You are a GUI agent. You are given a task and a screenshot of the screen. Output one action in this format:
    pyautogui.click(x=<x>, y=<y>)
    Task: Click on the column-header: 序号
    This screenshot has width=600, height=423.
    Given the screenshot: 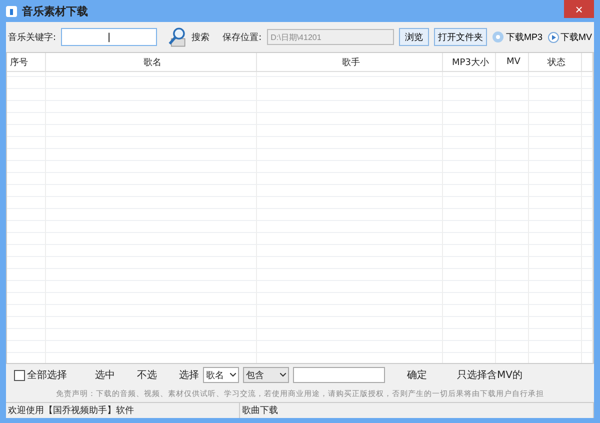 What is the action you would take?
    pyautogui.click(x=26, y=62)
    